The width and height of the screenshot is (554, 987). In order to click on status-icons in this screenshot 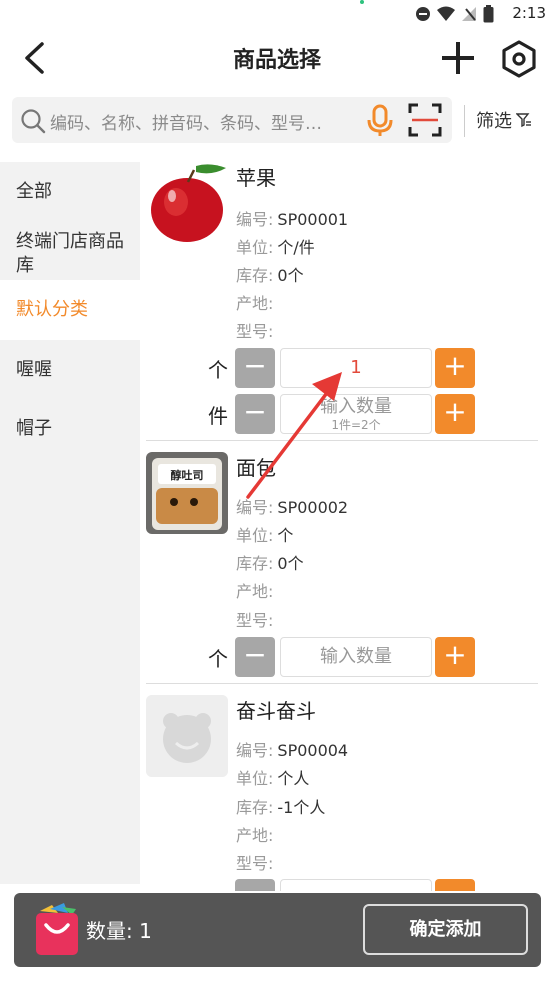, I will do `click(454, 14)`.